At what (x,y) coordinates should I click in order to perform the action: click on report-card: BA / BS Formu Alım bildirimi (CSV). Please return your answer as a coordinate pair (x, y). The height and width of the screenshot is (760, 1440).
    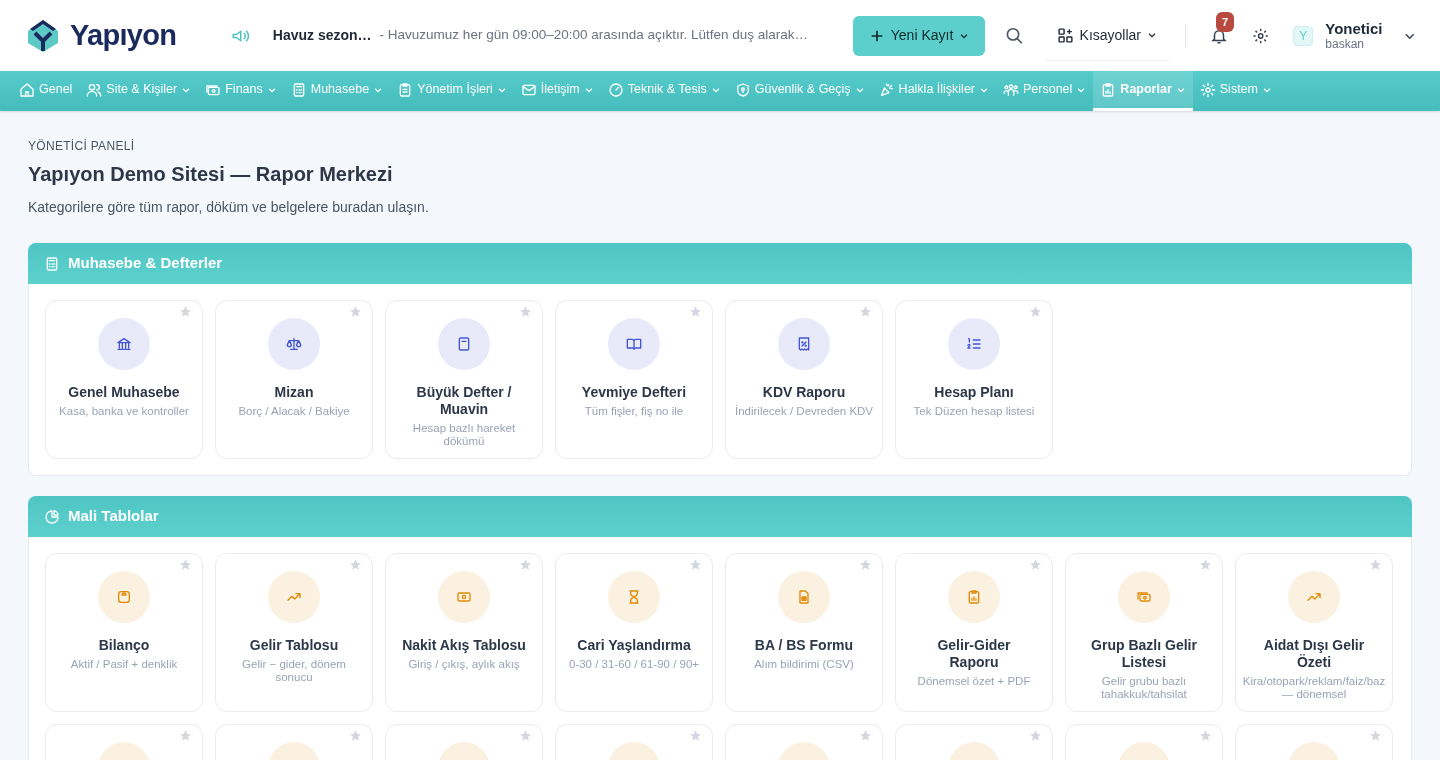
    Looking at the image, I should click on (804, 632).